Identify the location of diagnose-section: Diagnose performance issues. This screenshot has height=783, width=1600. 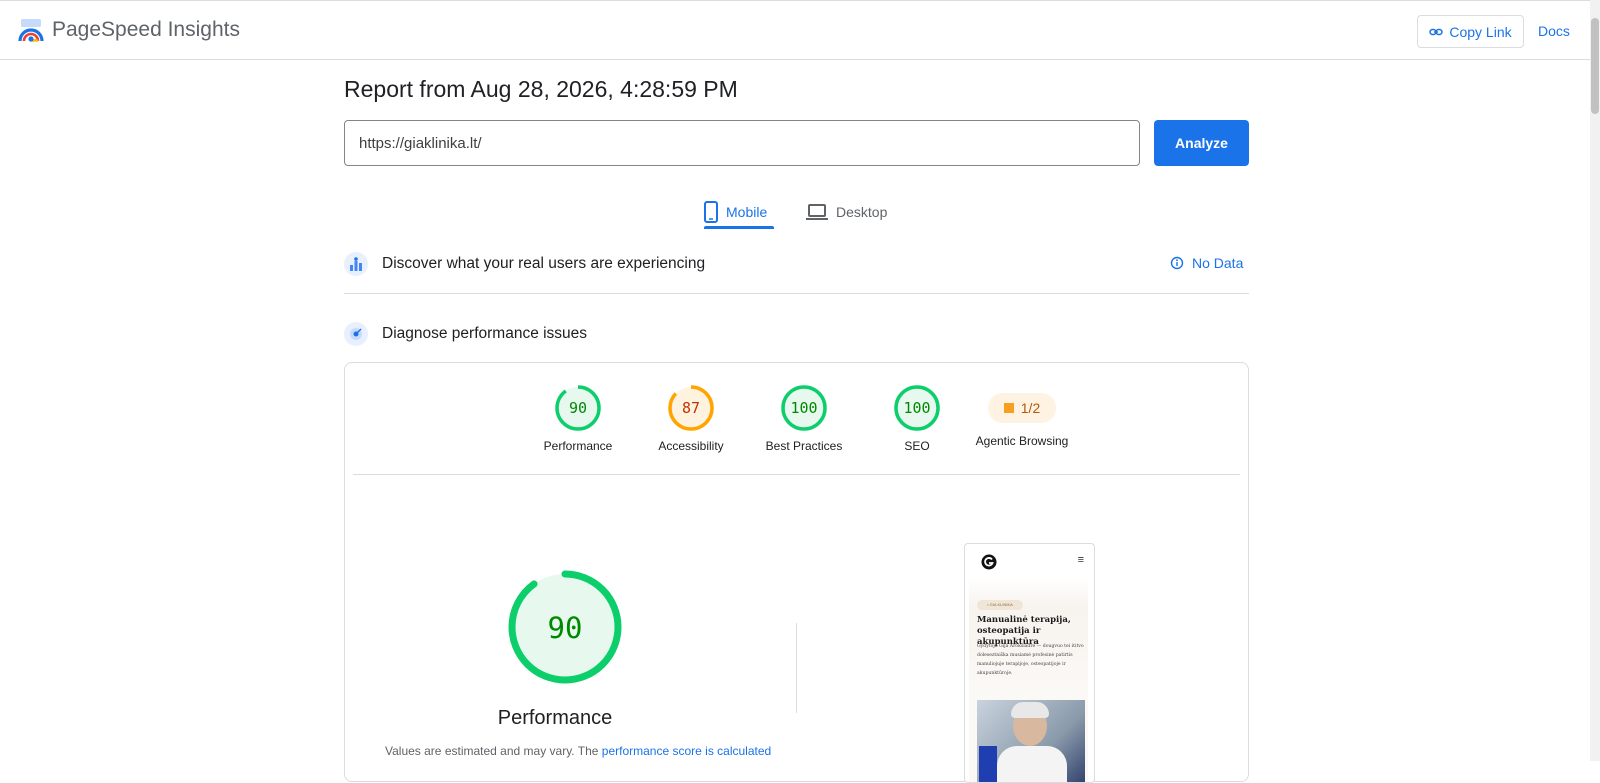
(796, 334).